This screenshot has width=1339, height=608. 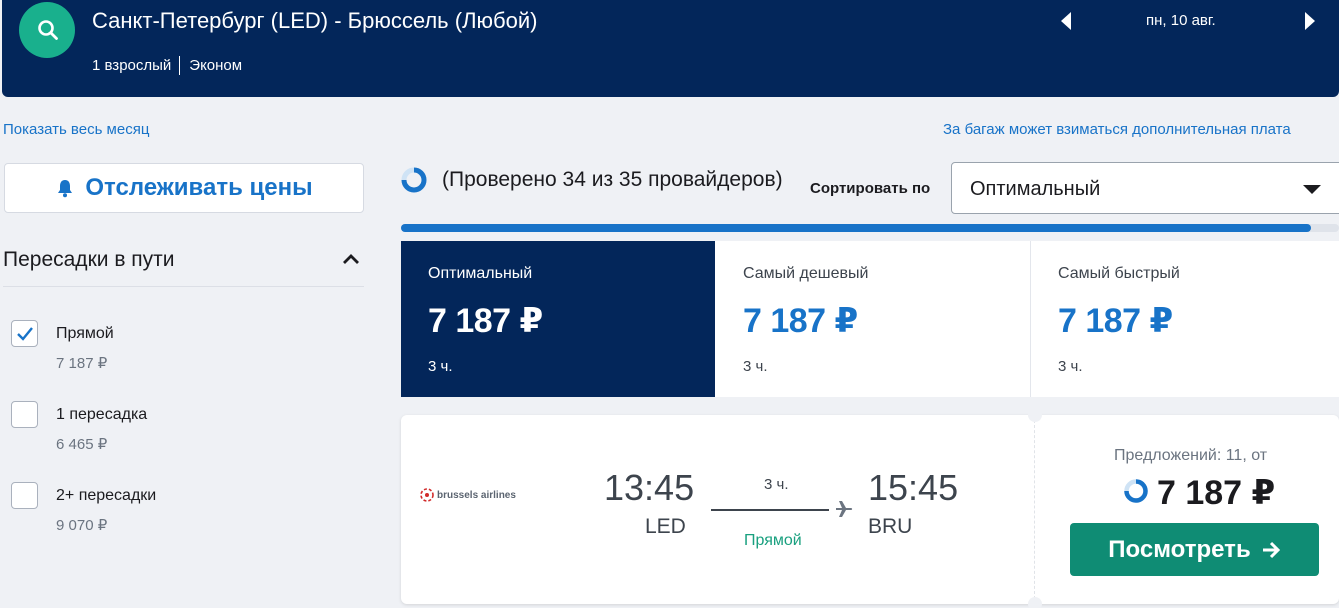 I want to click on option-label: 1 пересадка, so click(x=102, y=414).